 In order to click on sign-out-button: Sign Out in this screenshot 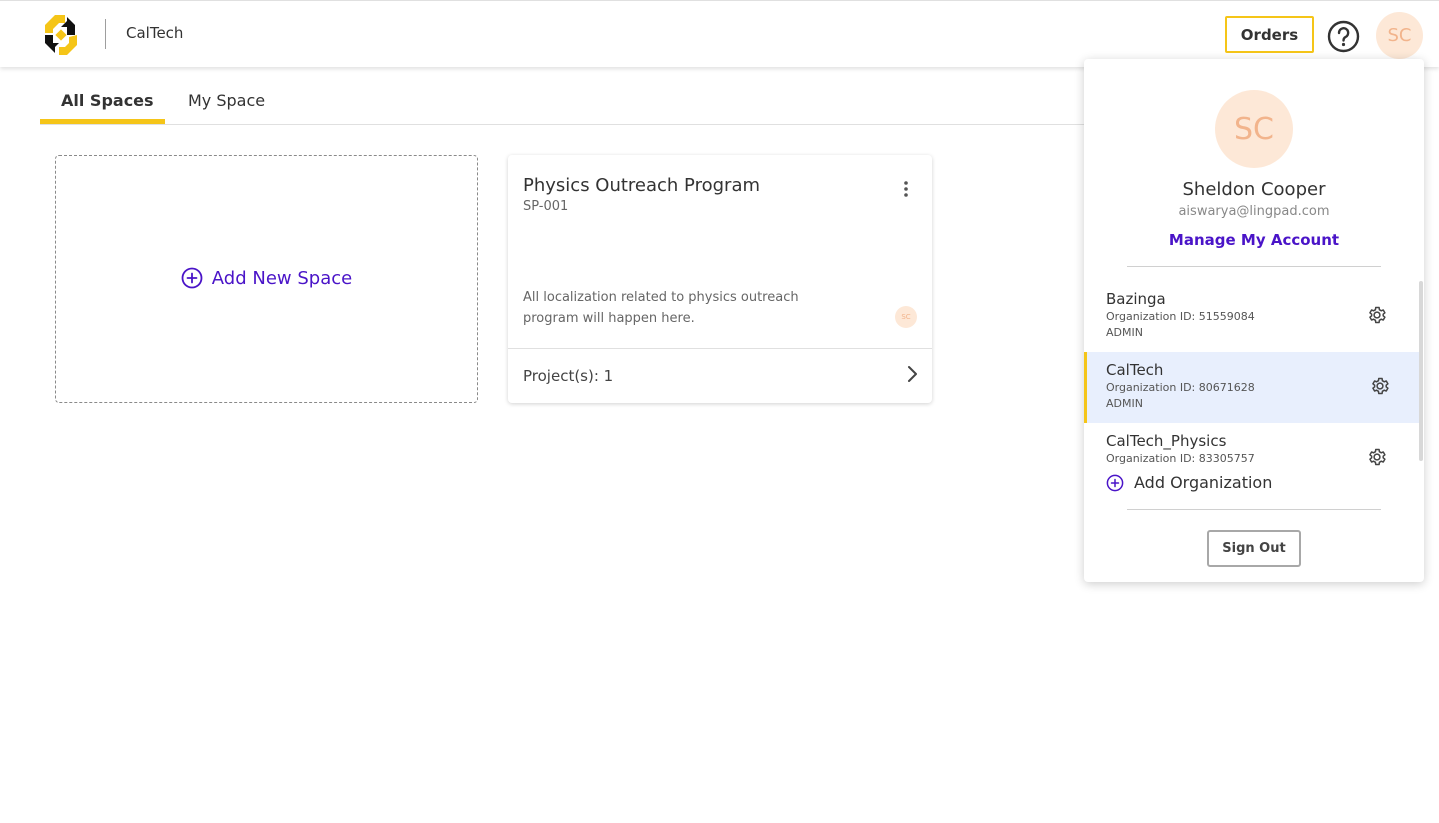, I will do `click(1254, 548)`.